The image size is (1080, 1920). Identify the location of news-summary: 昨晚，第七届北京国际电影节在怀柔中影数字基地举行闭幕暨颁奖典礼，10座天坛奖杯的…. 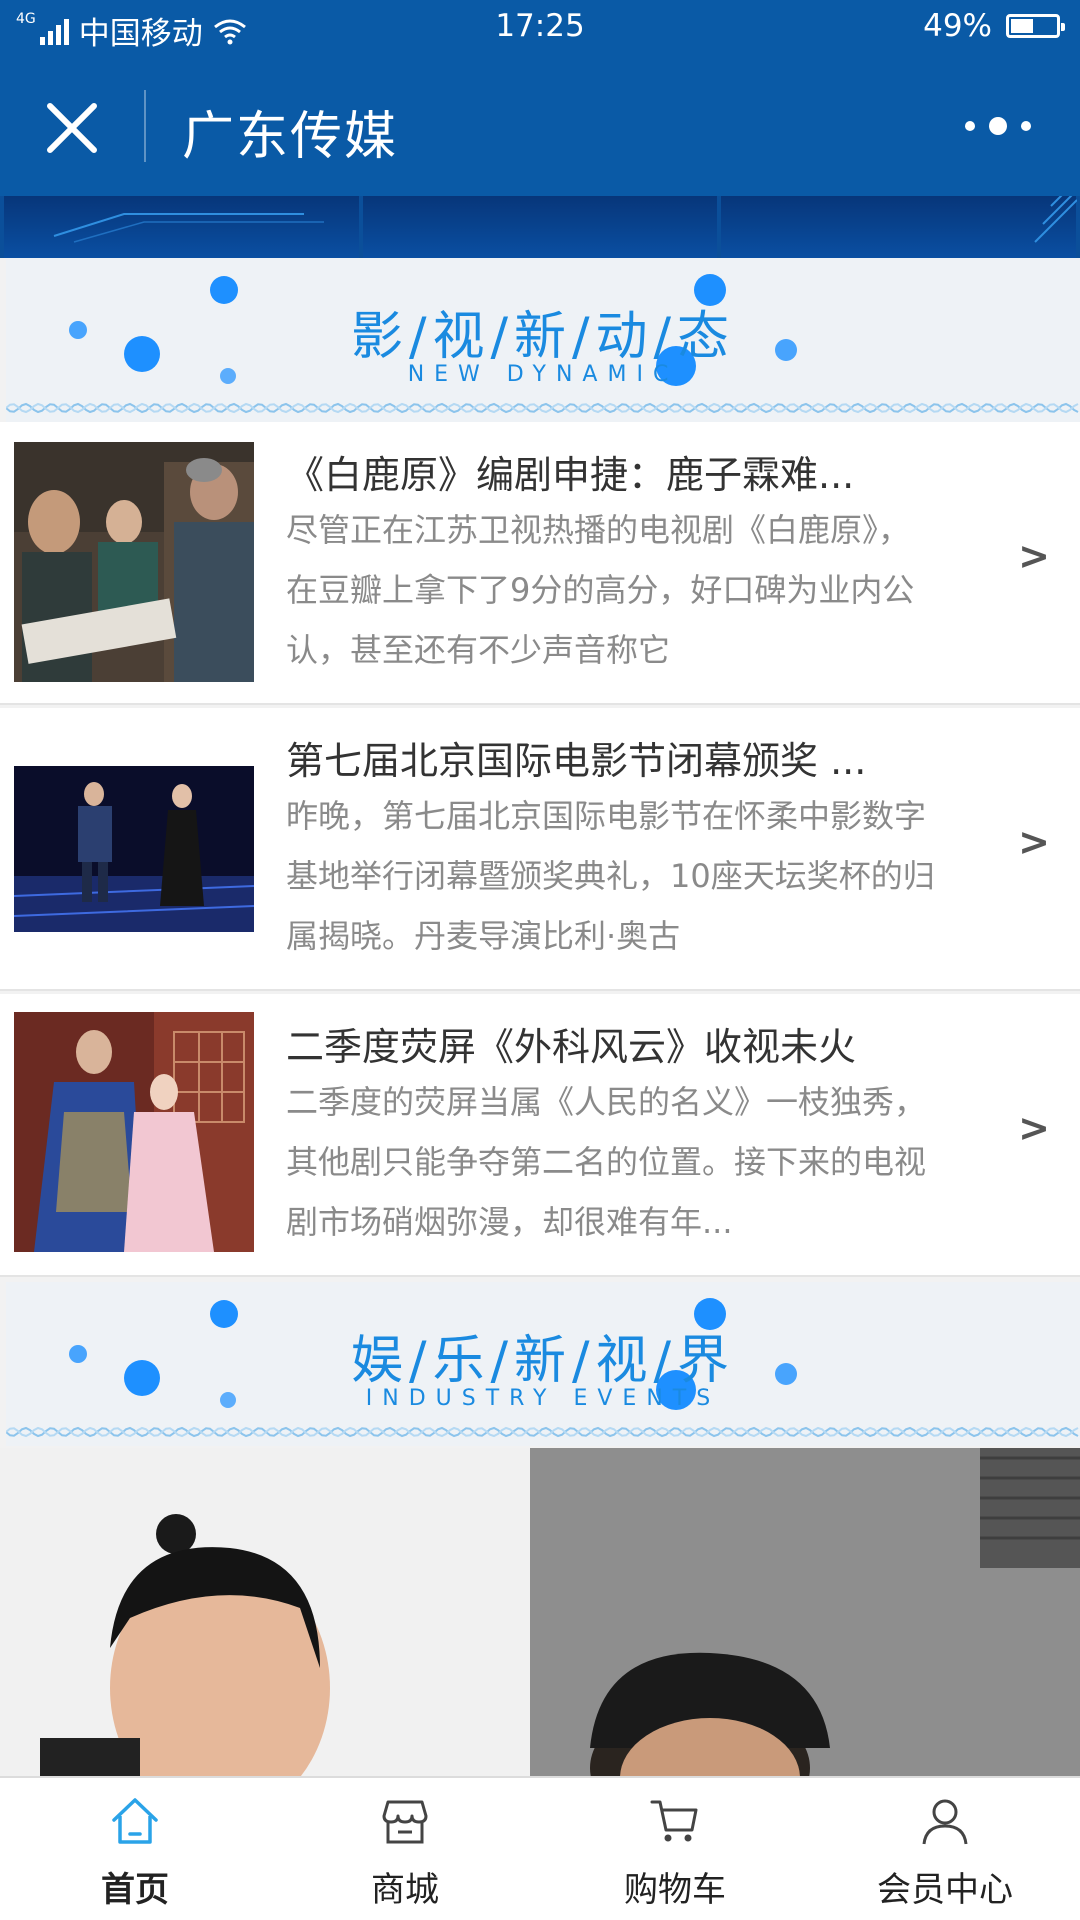
(610, 876).